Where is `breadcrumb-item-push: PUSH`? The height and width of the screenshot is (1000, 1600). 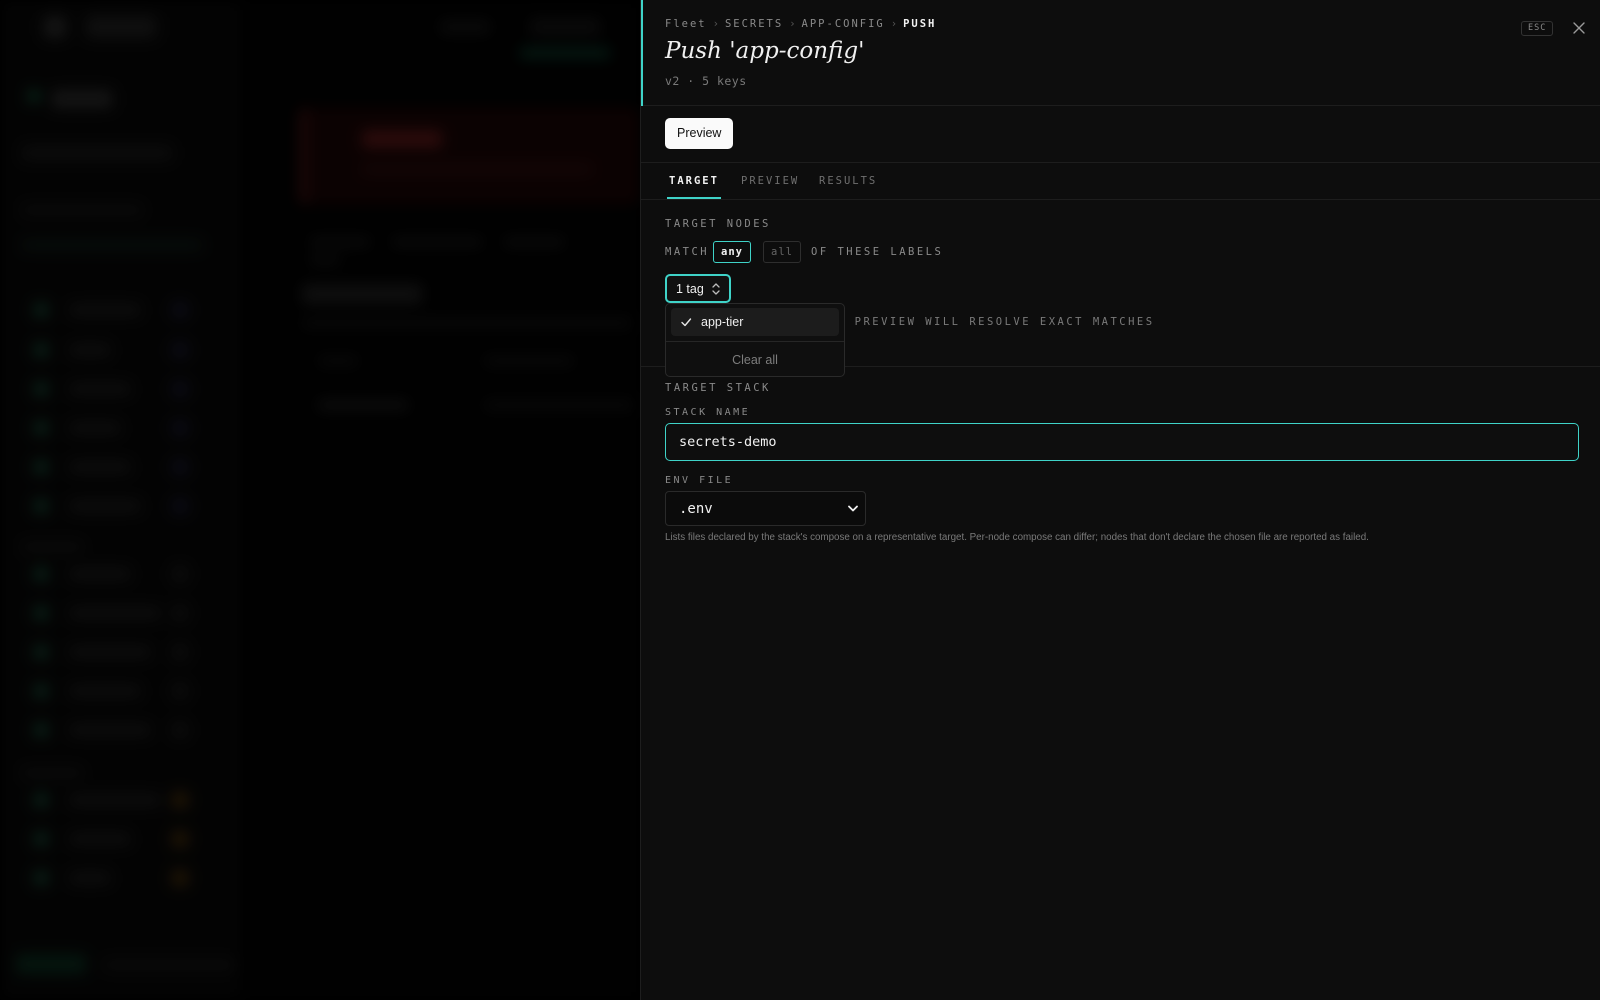 breadcrumb-item-push: PUSH is located at coordinates (920, 24).